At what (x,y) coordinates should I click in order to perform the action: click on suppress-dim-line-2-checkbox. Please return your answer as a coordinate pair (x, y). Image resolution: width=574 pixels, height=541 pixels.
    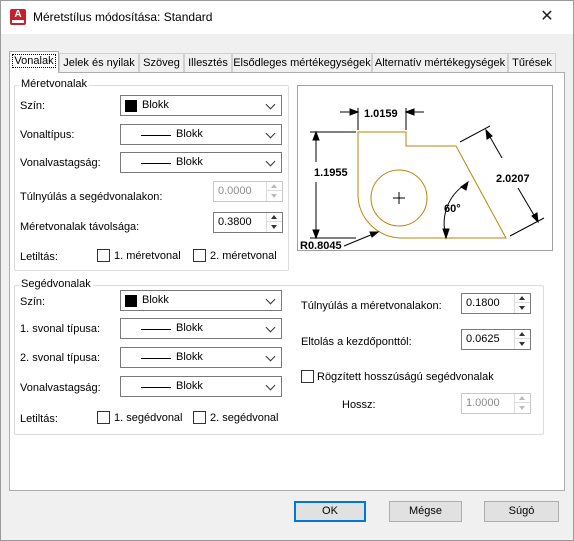
    Looking at the image, I should click on (199, 255).